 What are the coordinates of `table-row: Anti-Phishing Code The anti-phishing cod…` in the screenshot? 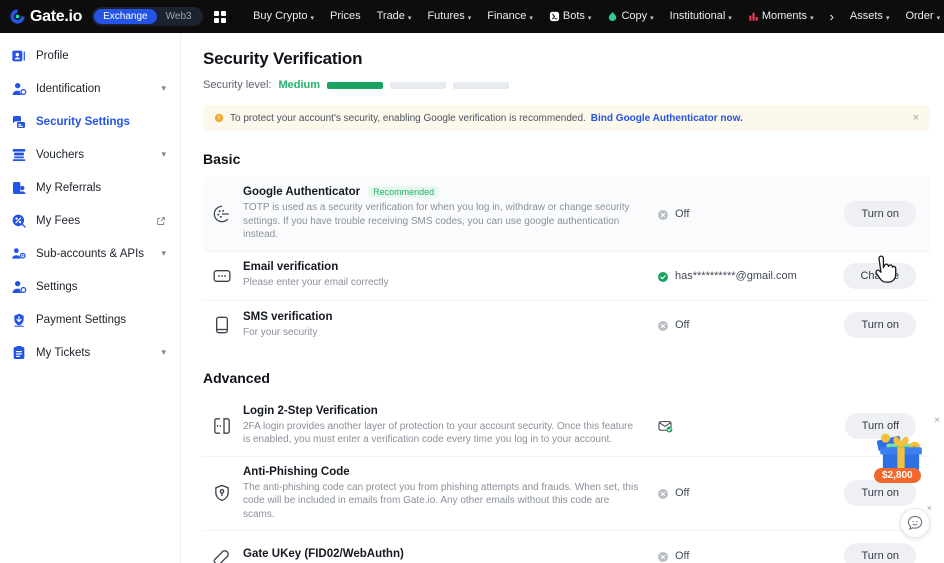 It's located at (566, 494).